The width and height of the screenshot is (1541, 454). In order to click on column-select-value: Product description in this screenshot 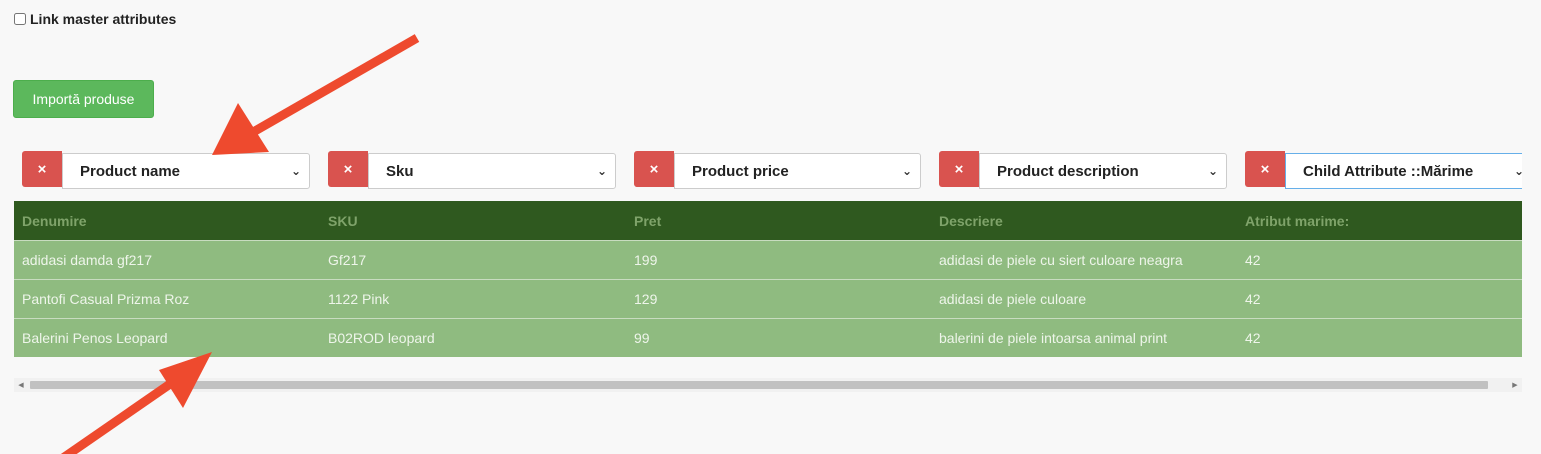, I will do `click(1068, 171)`.